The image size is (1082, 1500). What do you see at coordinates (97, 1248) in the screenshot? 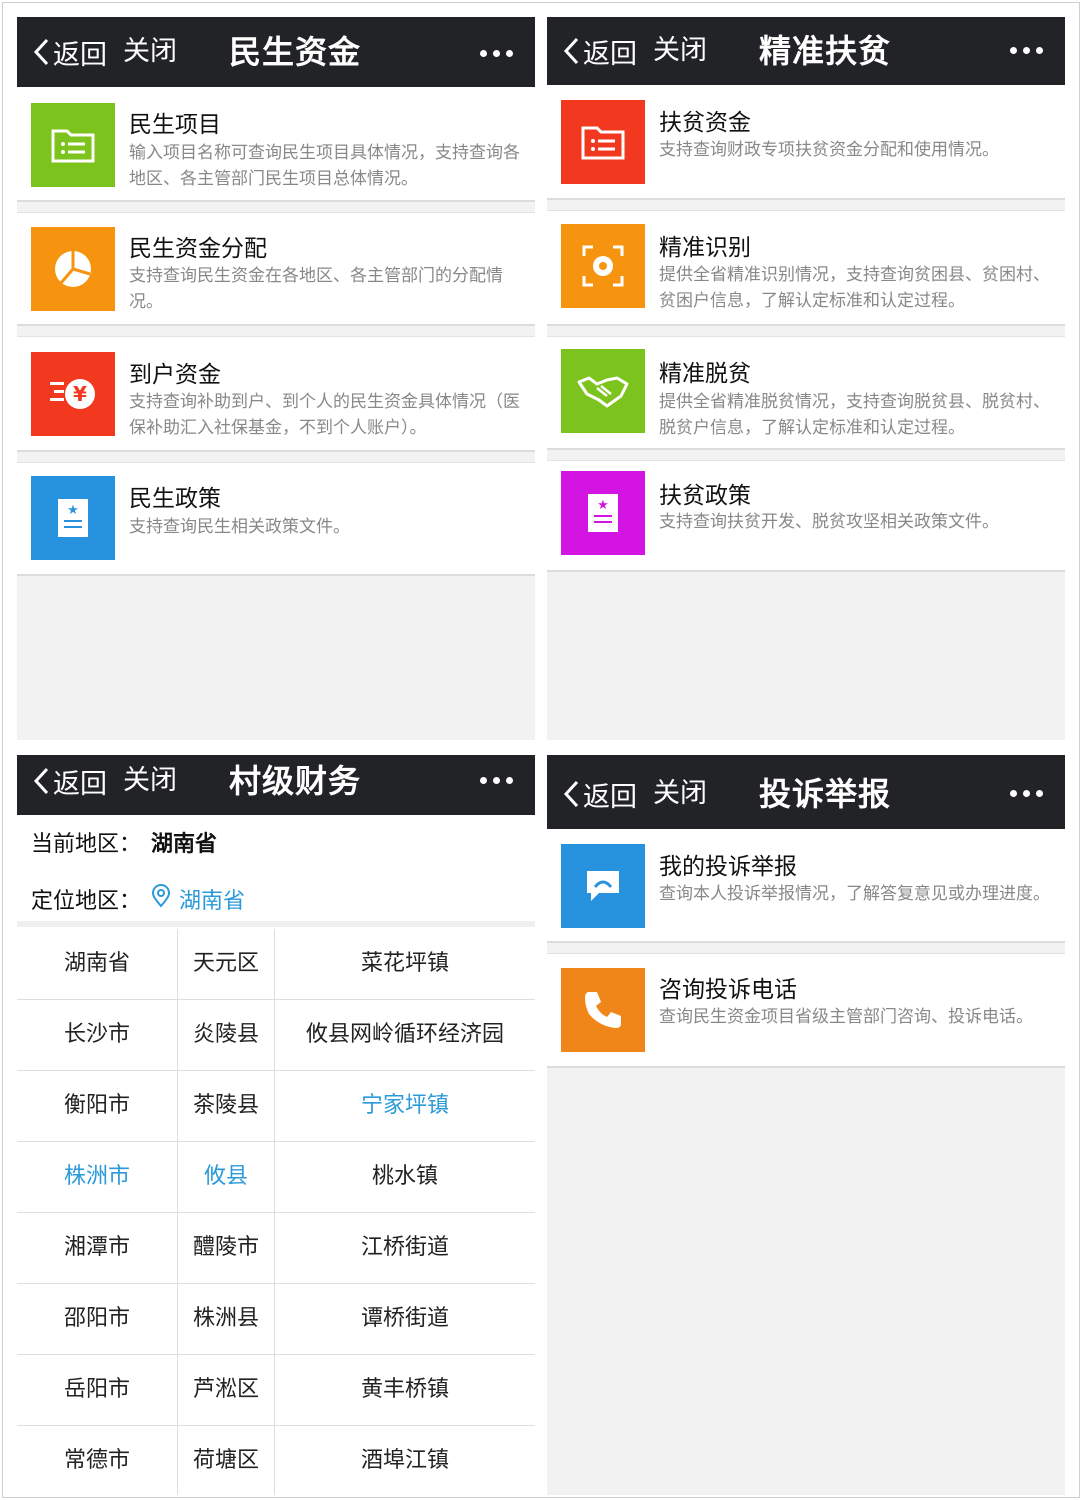
I see `province-cell: 湘潭市` at bounding box center [97, 1248].